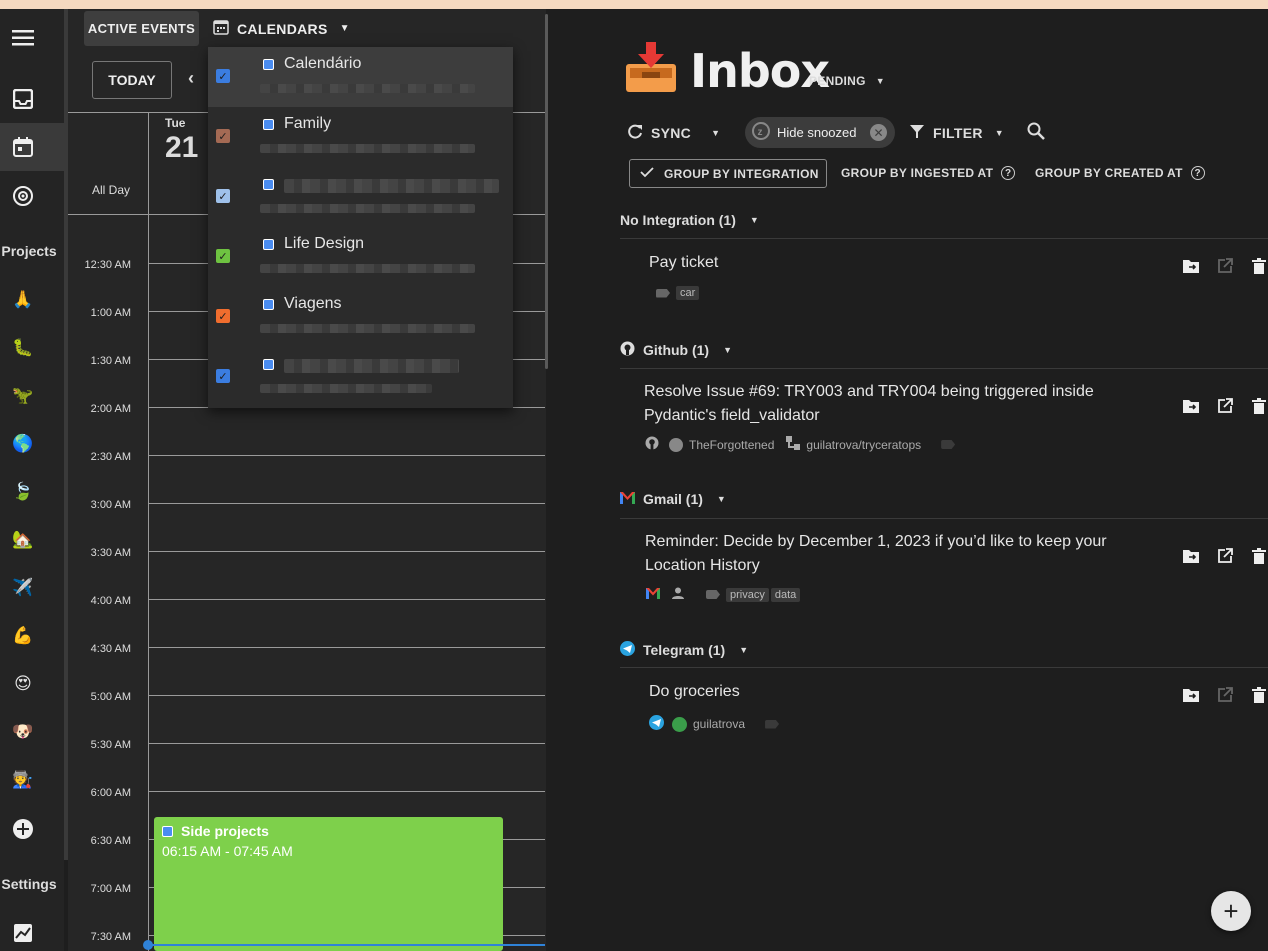 The image size is (1268, 951). Describe the element at coordinates (141, 28) in the screenshot. I see `active-events-tab: ACTIVE EVENTS` at that location.